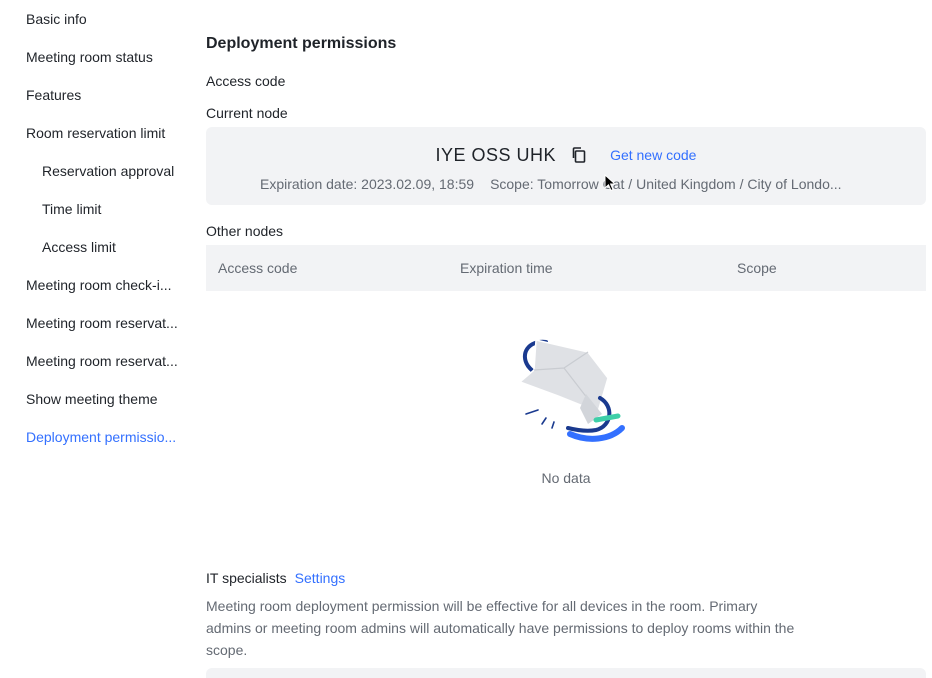 The height and width of the screenshot is (678, 932). I want to click on sidebar-item-features: Features, so click(106, 95).